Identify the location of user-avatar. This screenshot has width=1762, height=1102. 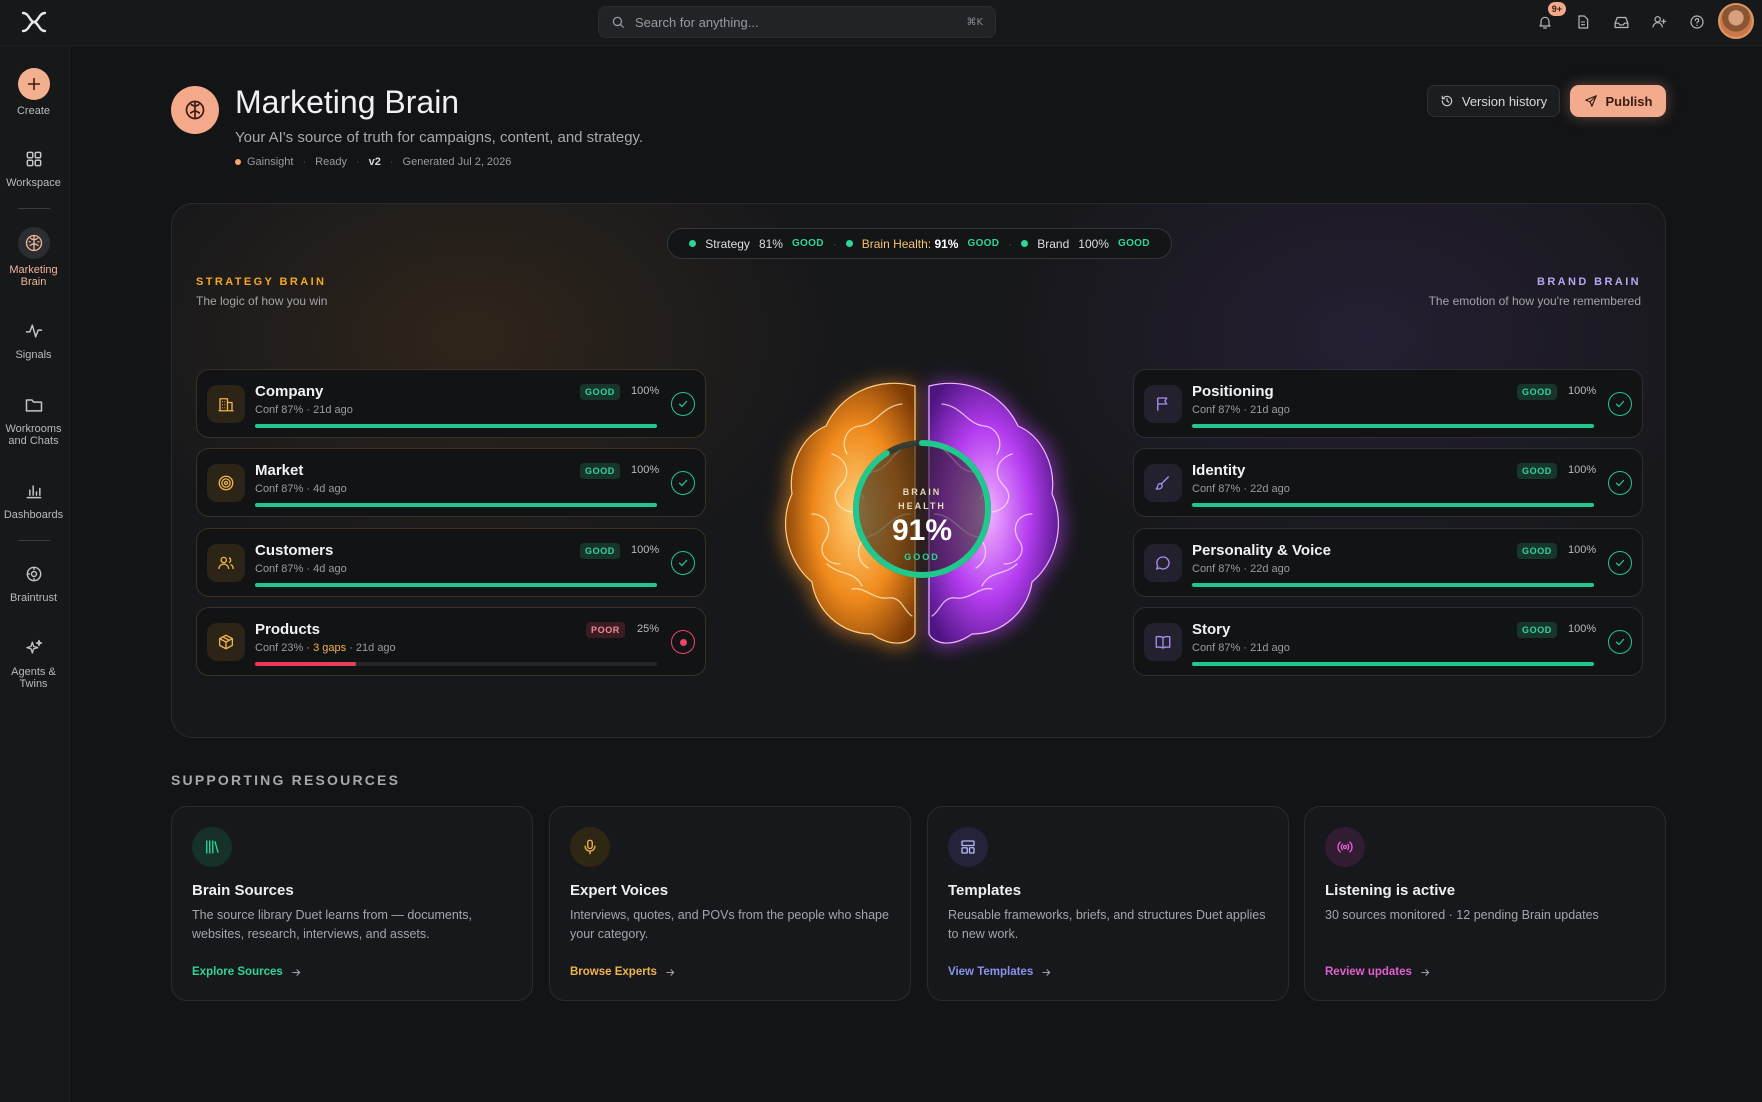
(1736, 21).